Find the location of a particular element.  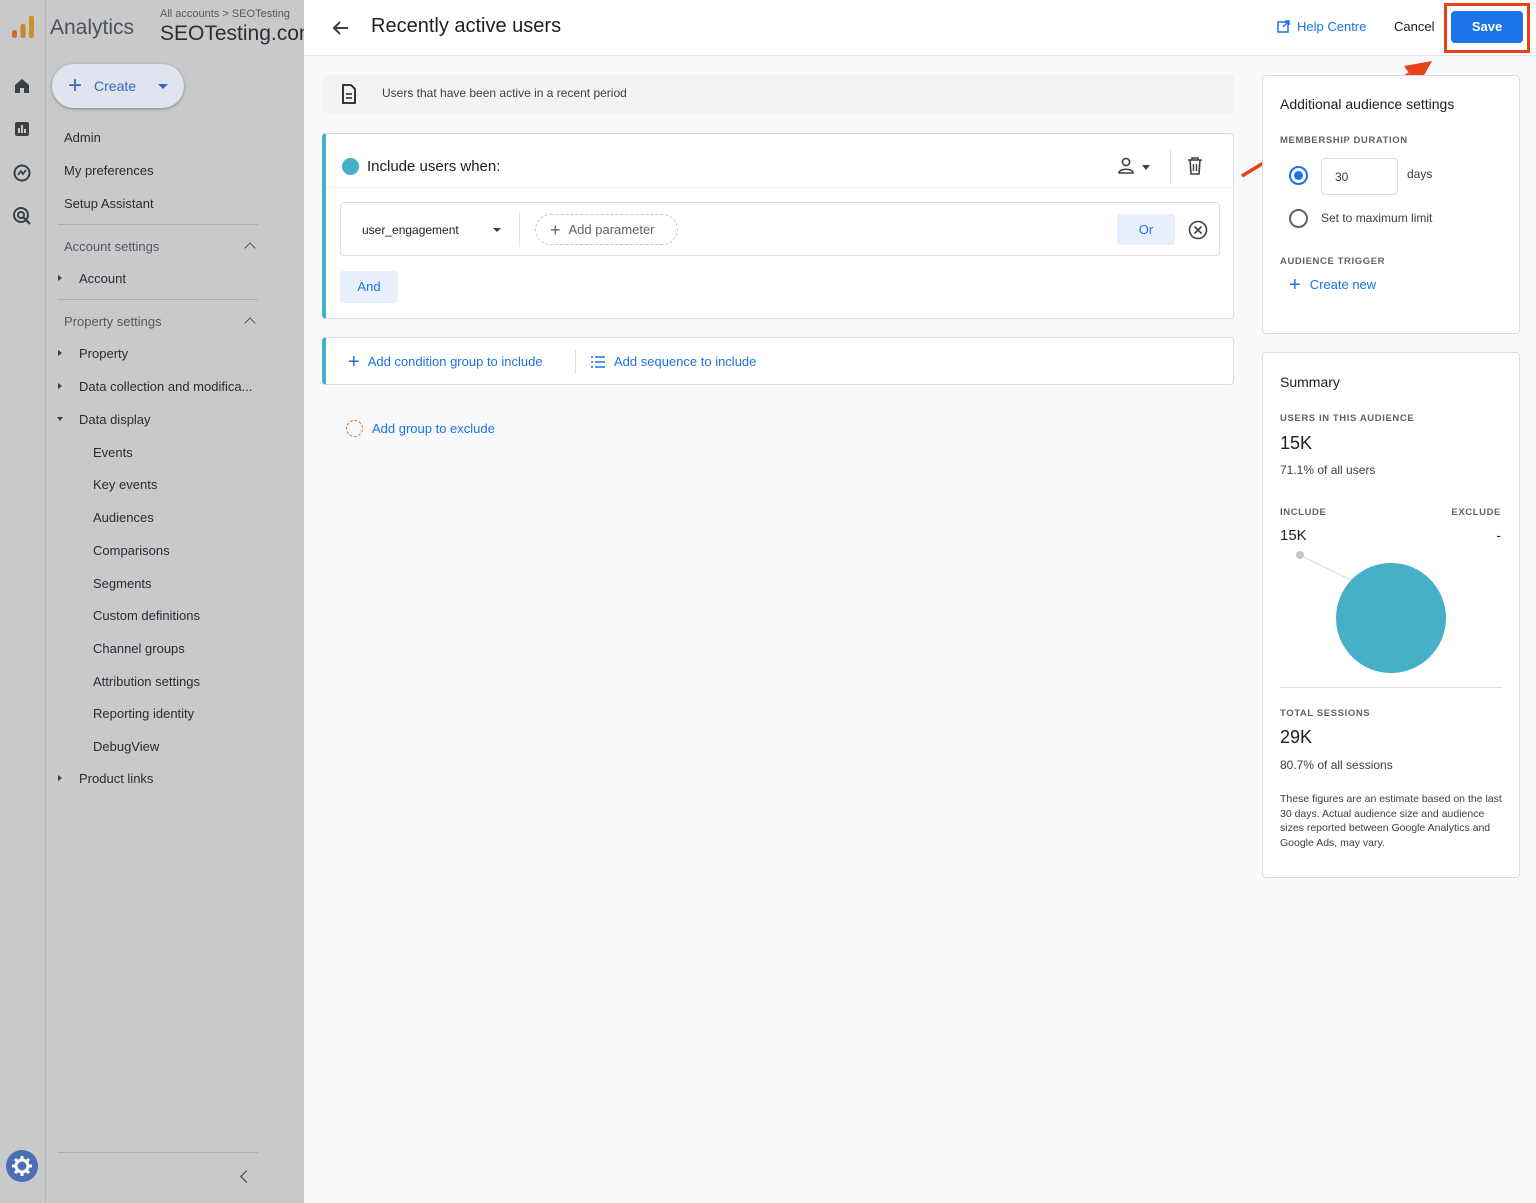

reports-icon is located at coordinates (22, 129).